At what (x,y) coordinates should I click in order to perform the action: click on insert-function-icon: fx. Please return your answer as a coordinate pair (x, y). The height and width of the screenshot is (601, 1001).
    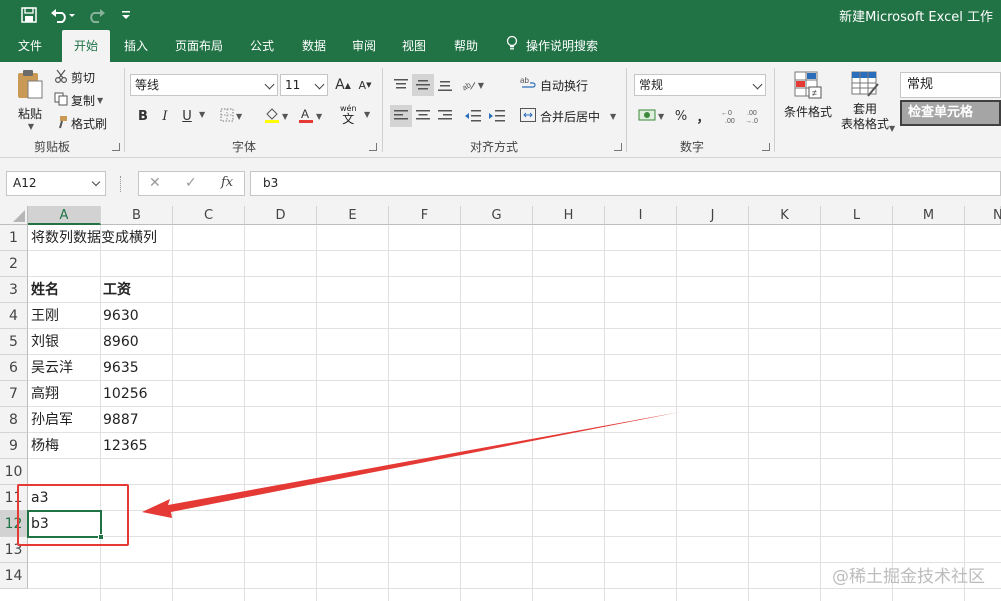
    Looking at the image, I should click on (227, 182).